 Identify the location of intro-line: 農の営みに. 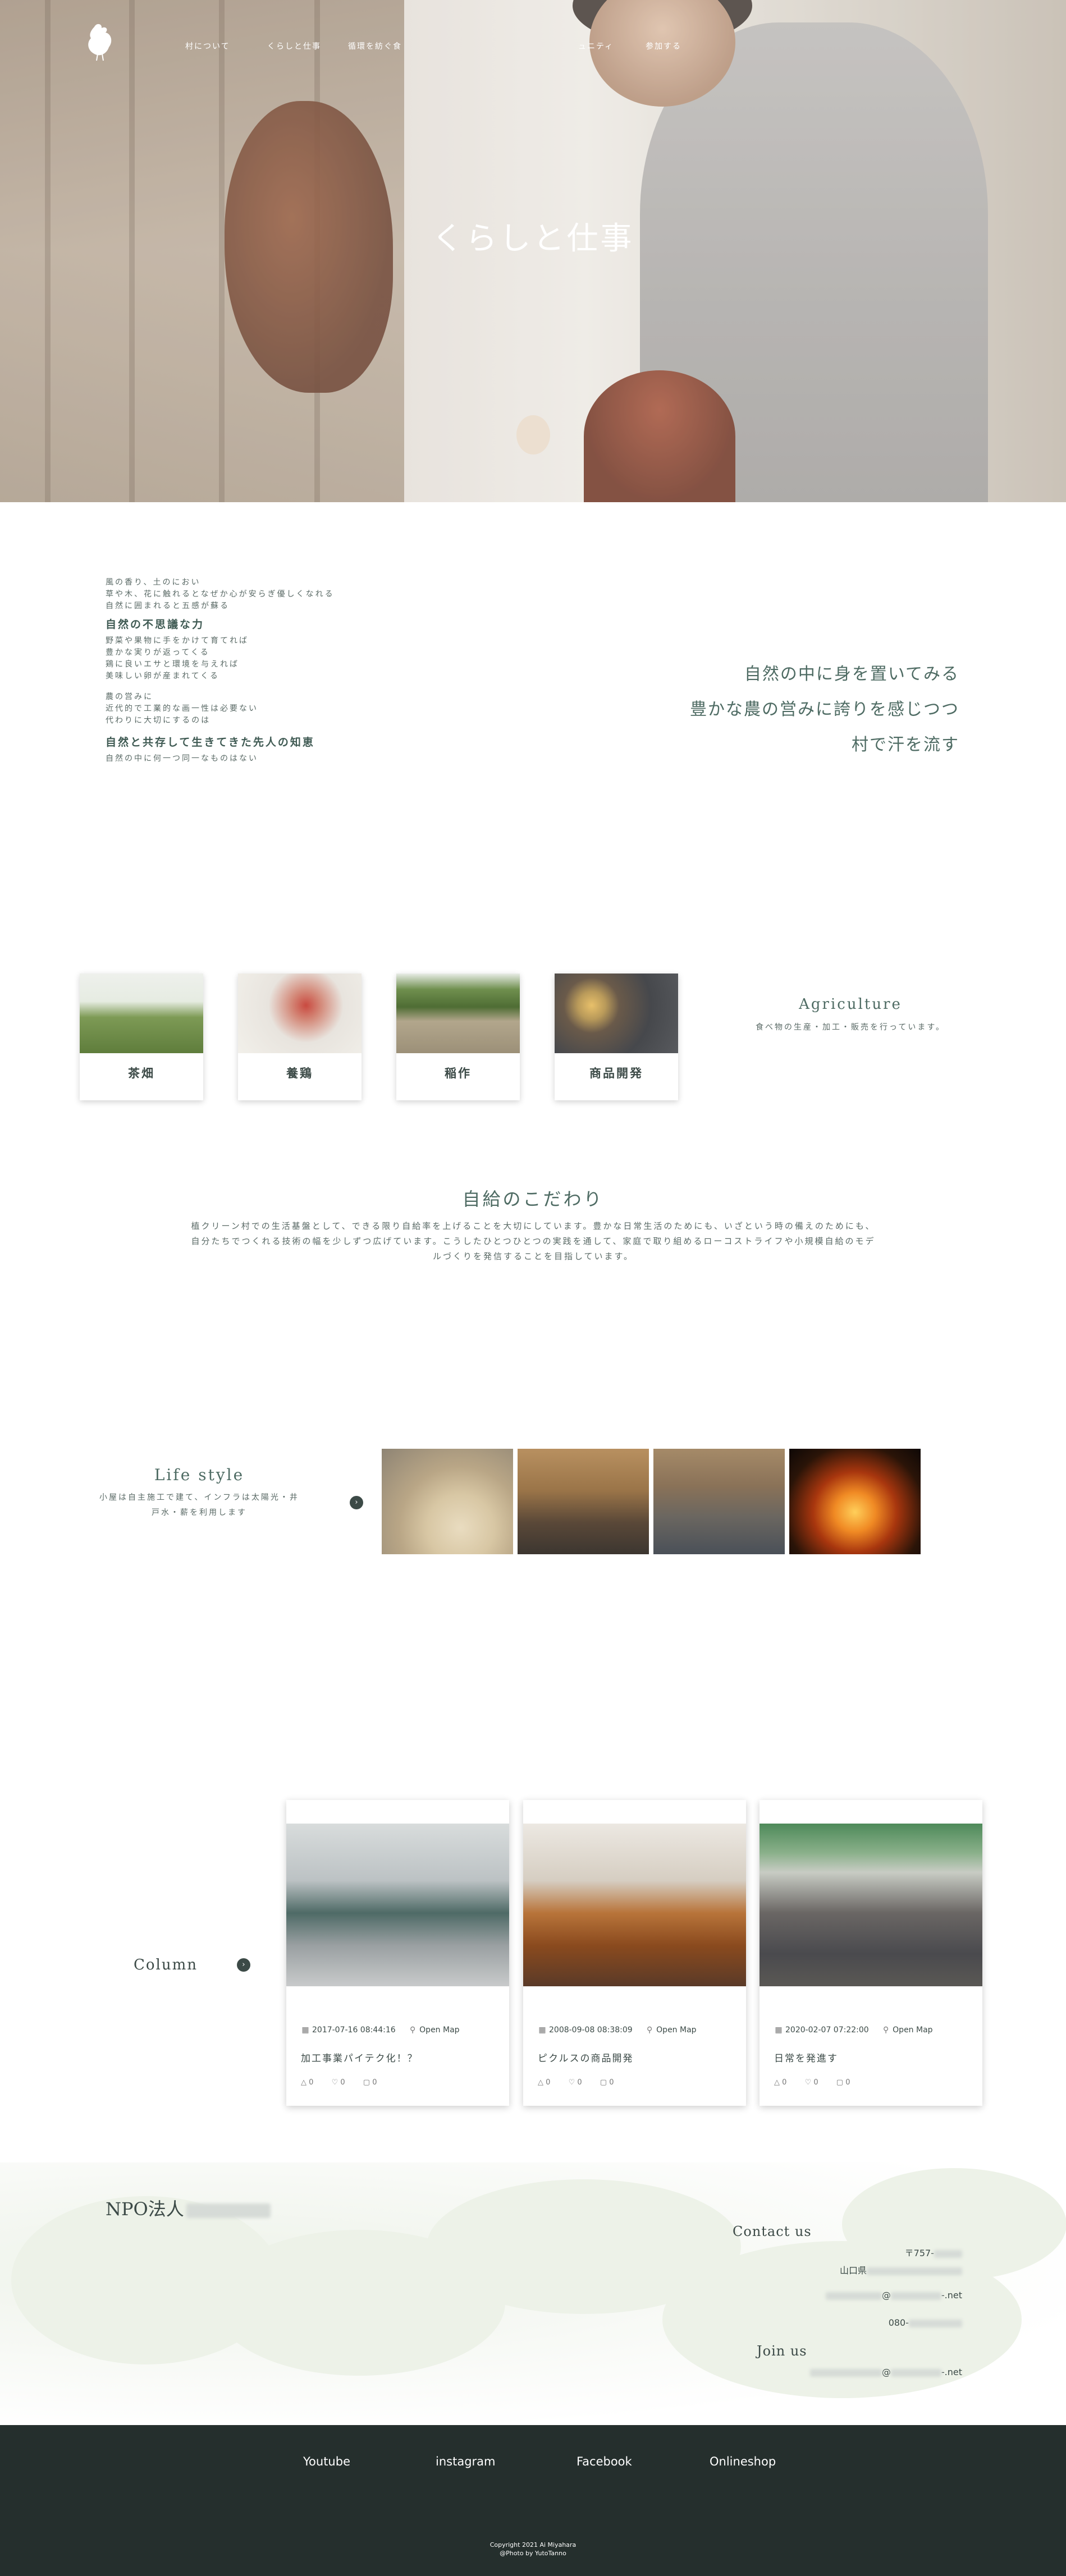
(129, 696).